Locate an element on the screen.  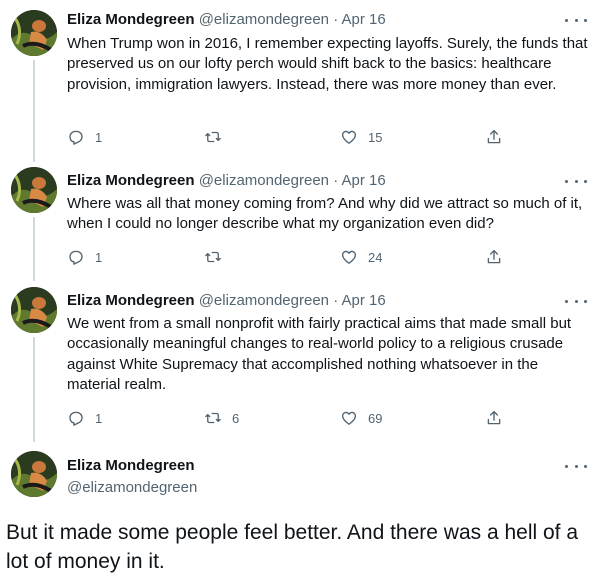
retweet-count: 6 is located at coordinates (236, 418).